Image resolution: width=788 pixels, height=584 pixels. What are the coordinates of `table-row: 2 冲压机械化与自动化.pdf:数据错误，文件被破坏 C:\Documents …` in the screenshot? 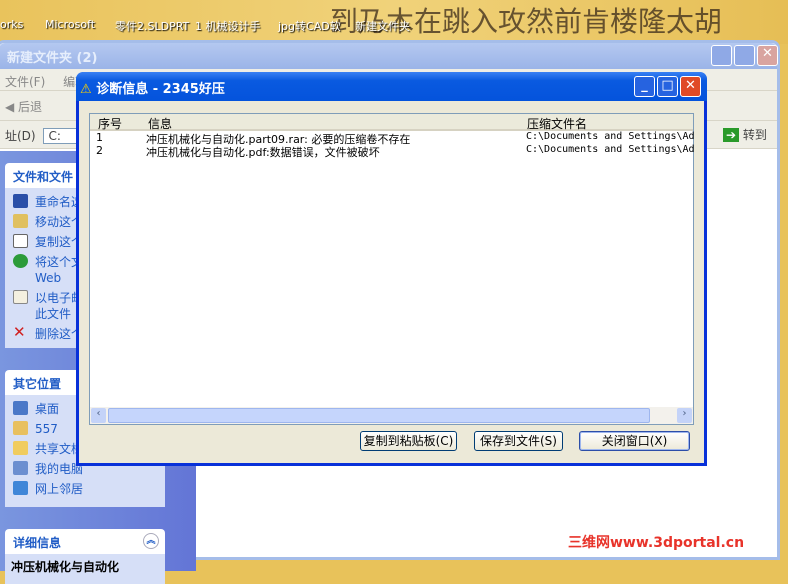 It's located at (392, 151).